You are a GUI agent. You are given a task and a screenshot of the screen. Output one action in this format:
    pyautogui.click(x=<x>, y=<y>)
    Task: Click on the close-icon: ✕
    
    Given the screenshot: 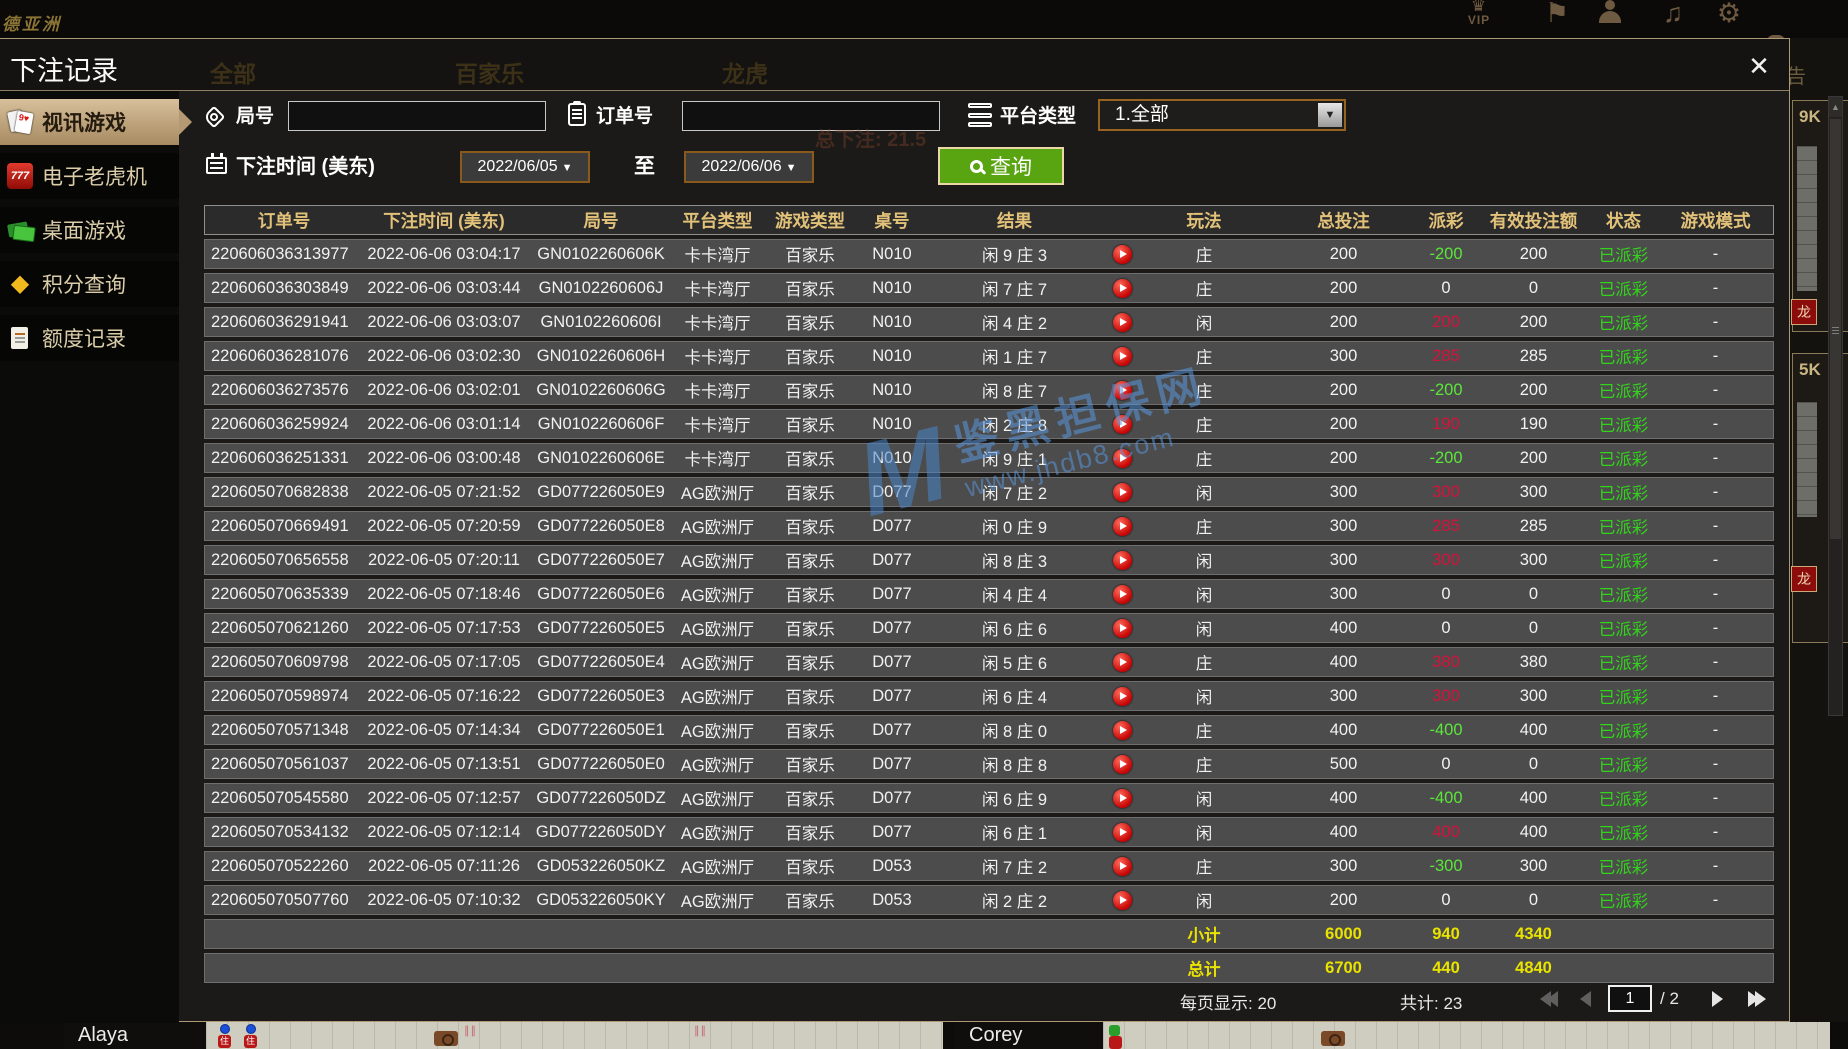 What is the action you would take?
    pyautogui.click(x=1759, y=66)
    